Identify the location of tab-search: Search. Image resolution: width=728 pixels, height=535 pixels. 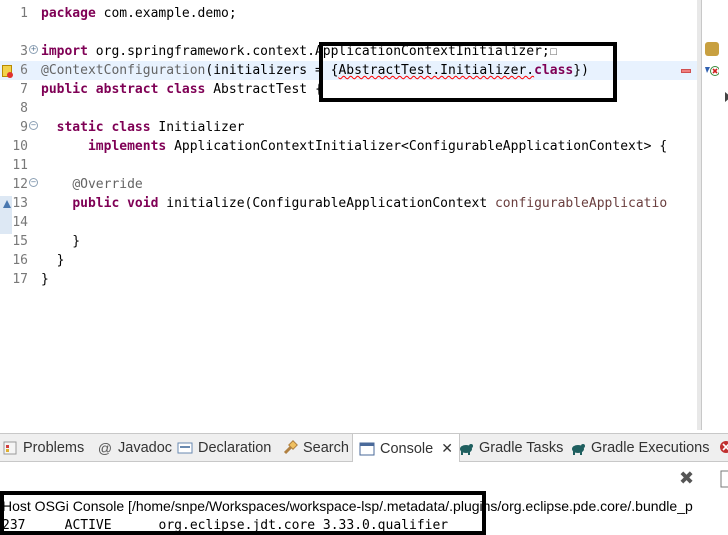
(315, 448).